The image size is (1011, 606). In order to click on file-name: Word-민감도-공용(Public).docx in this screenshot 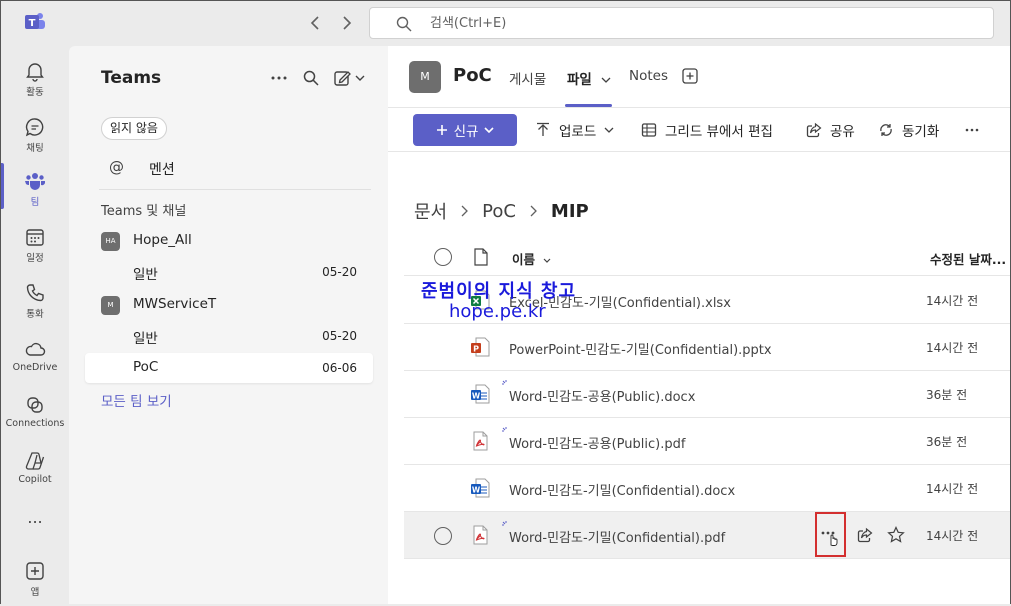, I will do `click(602, 395)`.